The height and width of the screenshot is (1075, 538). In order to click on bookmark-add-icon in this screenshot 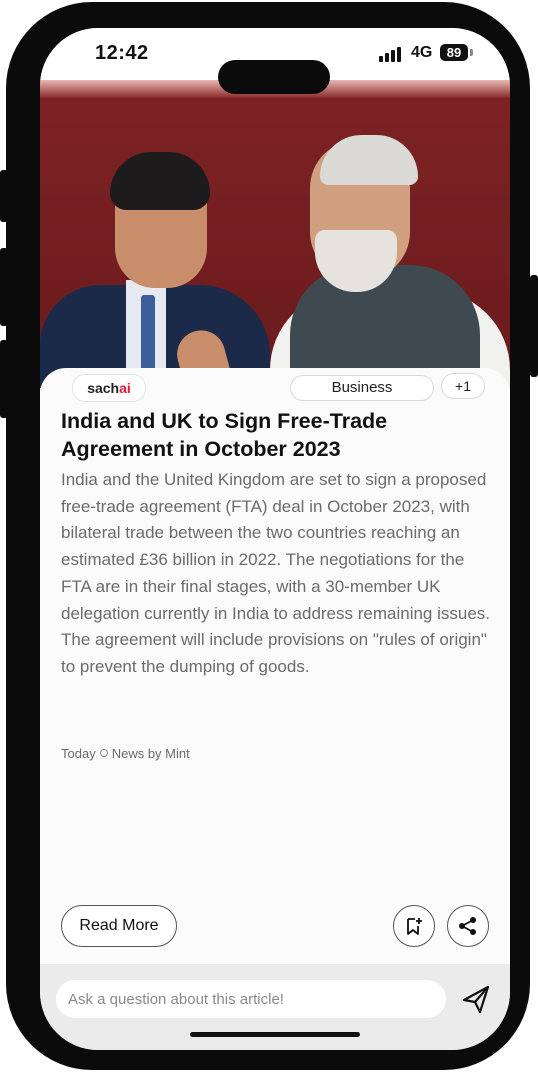, I will do `click(414, 926)`.